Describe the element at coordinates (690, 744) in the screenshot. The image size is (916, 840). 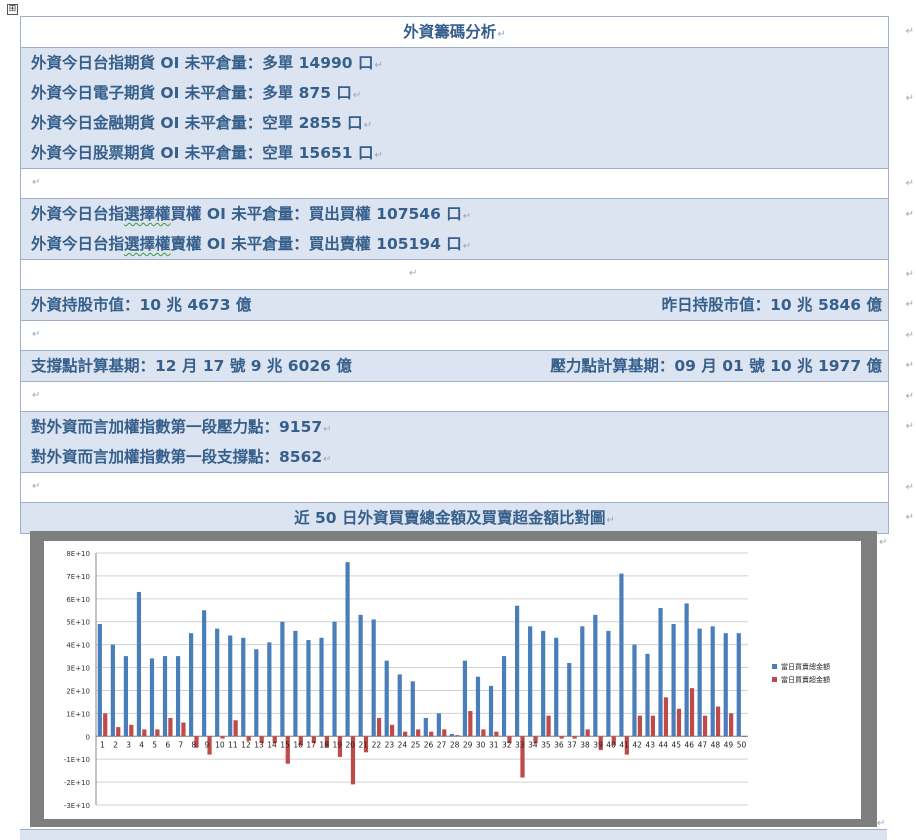
I see `x-tick-label: 46` at that location.